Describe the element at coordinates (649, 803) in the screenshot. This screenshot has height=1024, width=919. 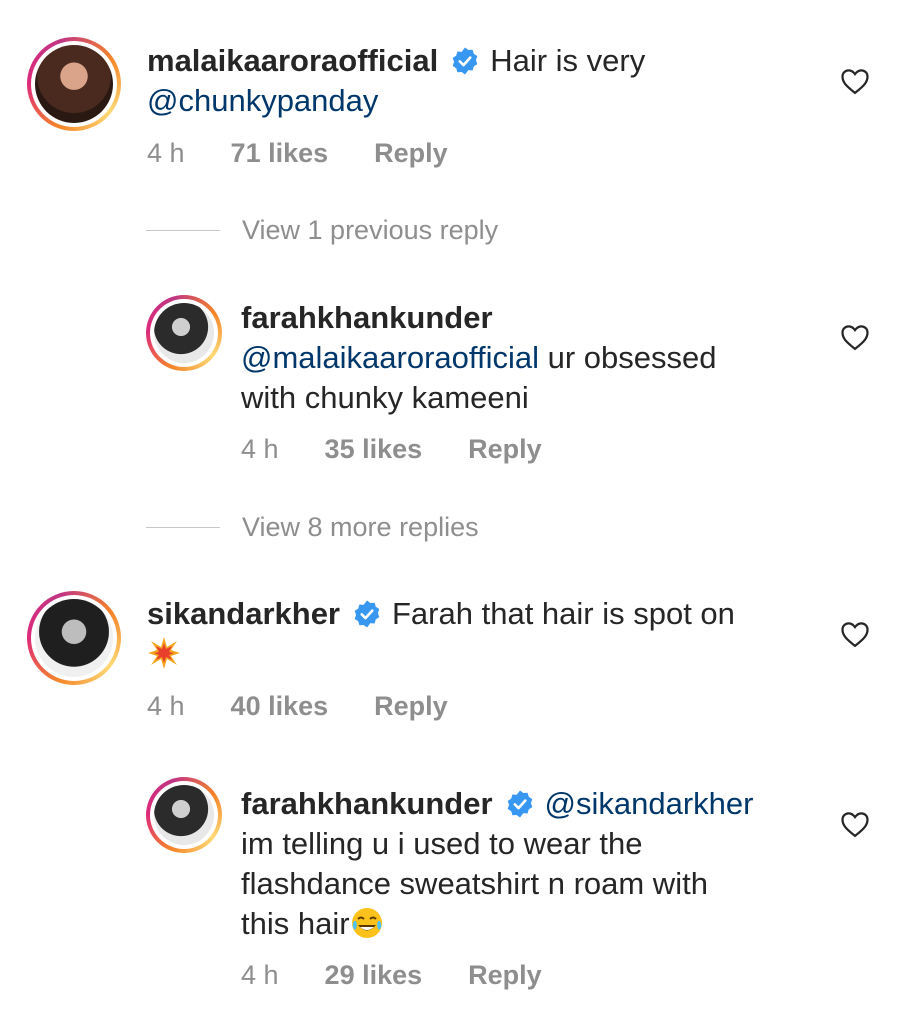
I see `mention-link: @sikandarkher` at that location.